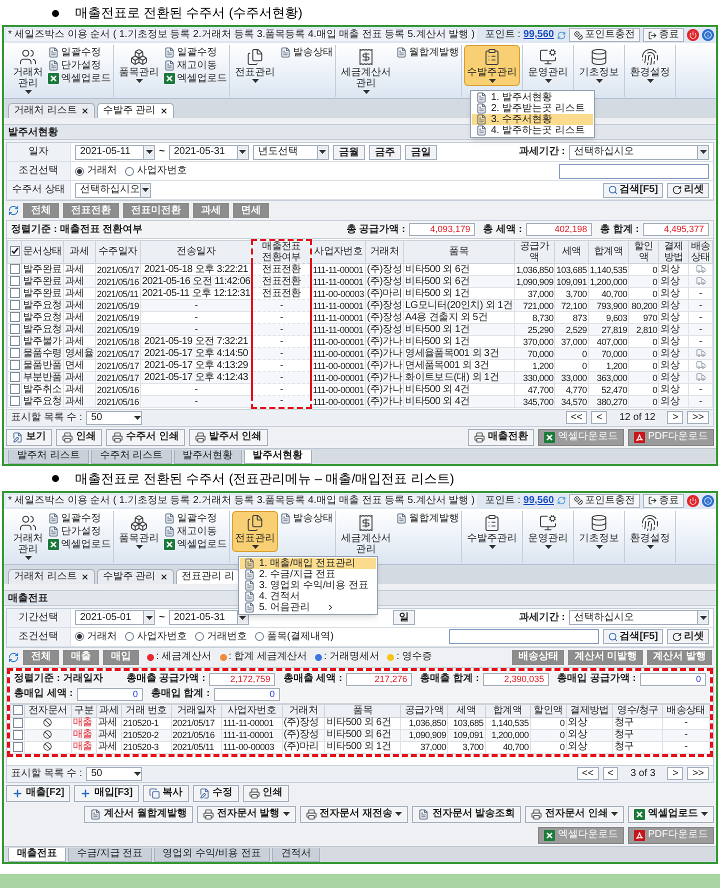  I want to click on sort-label: 정렬기준 : 거래일자, so click(58, 679).